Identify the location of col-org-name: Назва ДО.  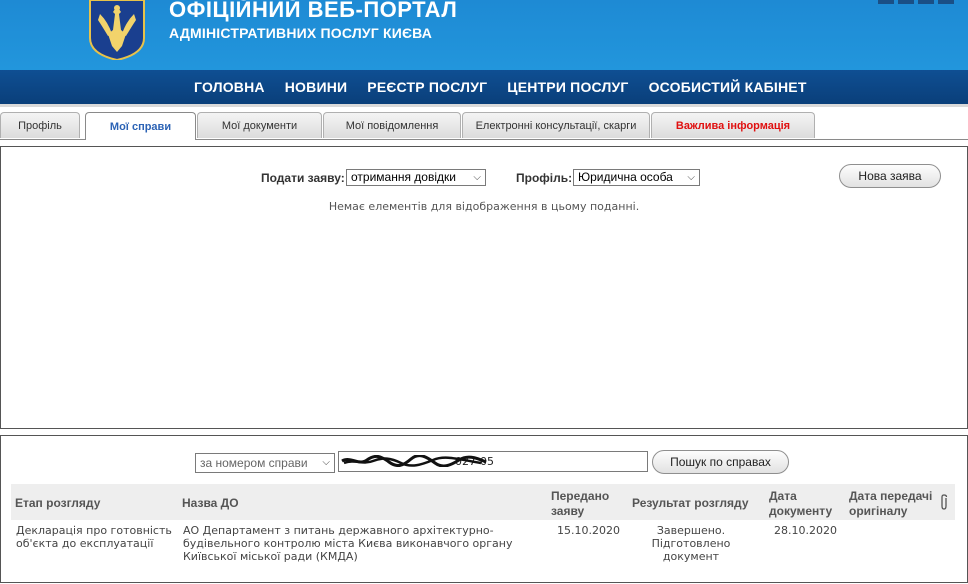
(210, 503).